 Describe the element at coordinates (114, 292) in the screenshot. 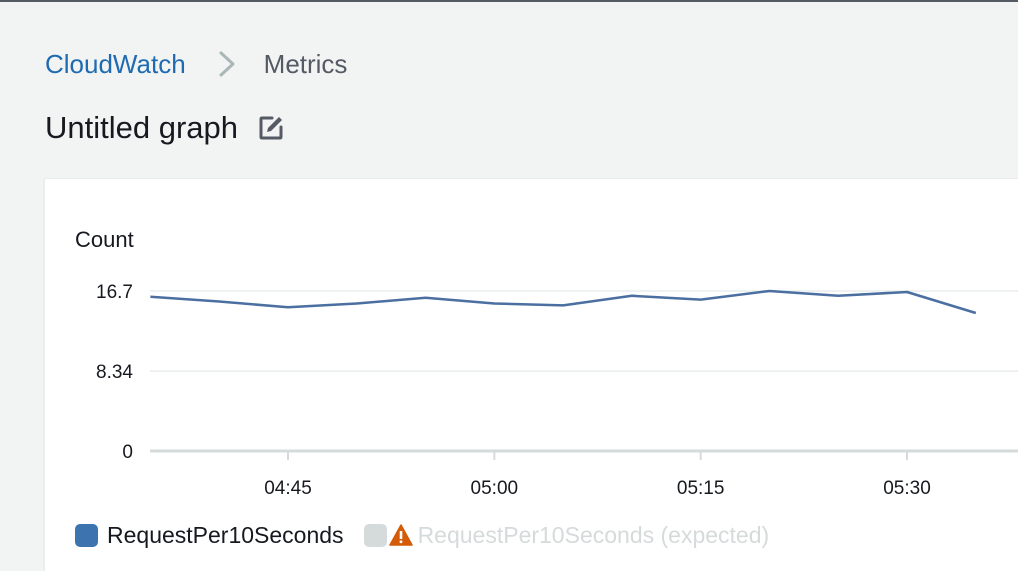

I see `y-tick-label: 16.7` at that location.